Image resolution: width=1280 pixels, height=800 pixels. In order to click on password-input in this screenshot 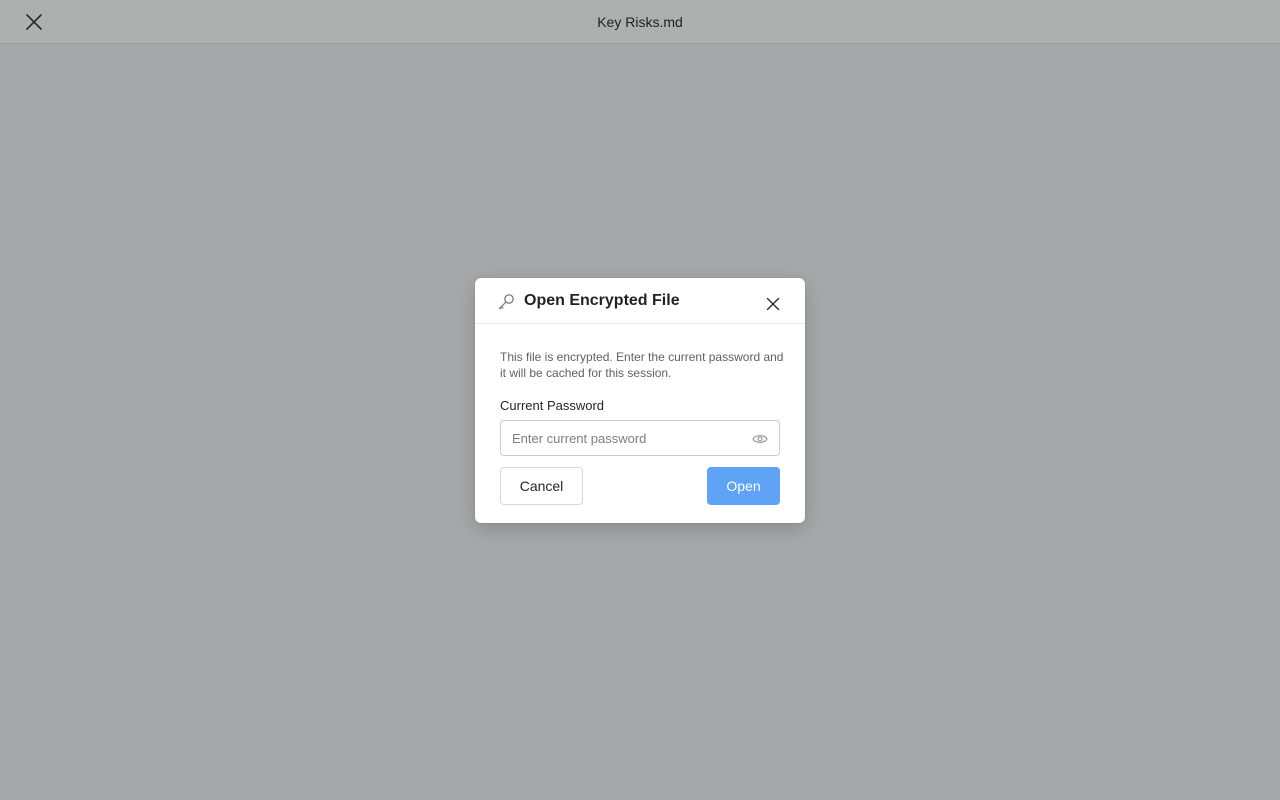, I will do `click(621, 438)`.